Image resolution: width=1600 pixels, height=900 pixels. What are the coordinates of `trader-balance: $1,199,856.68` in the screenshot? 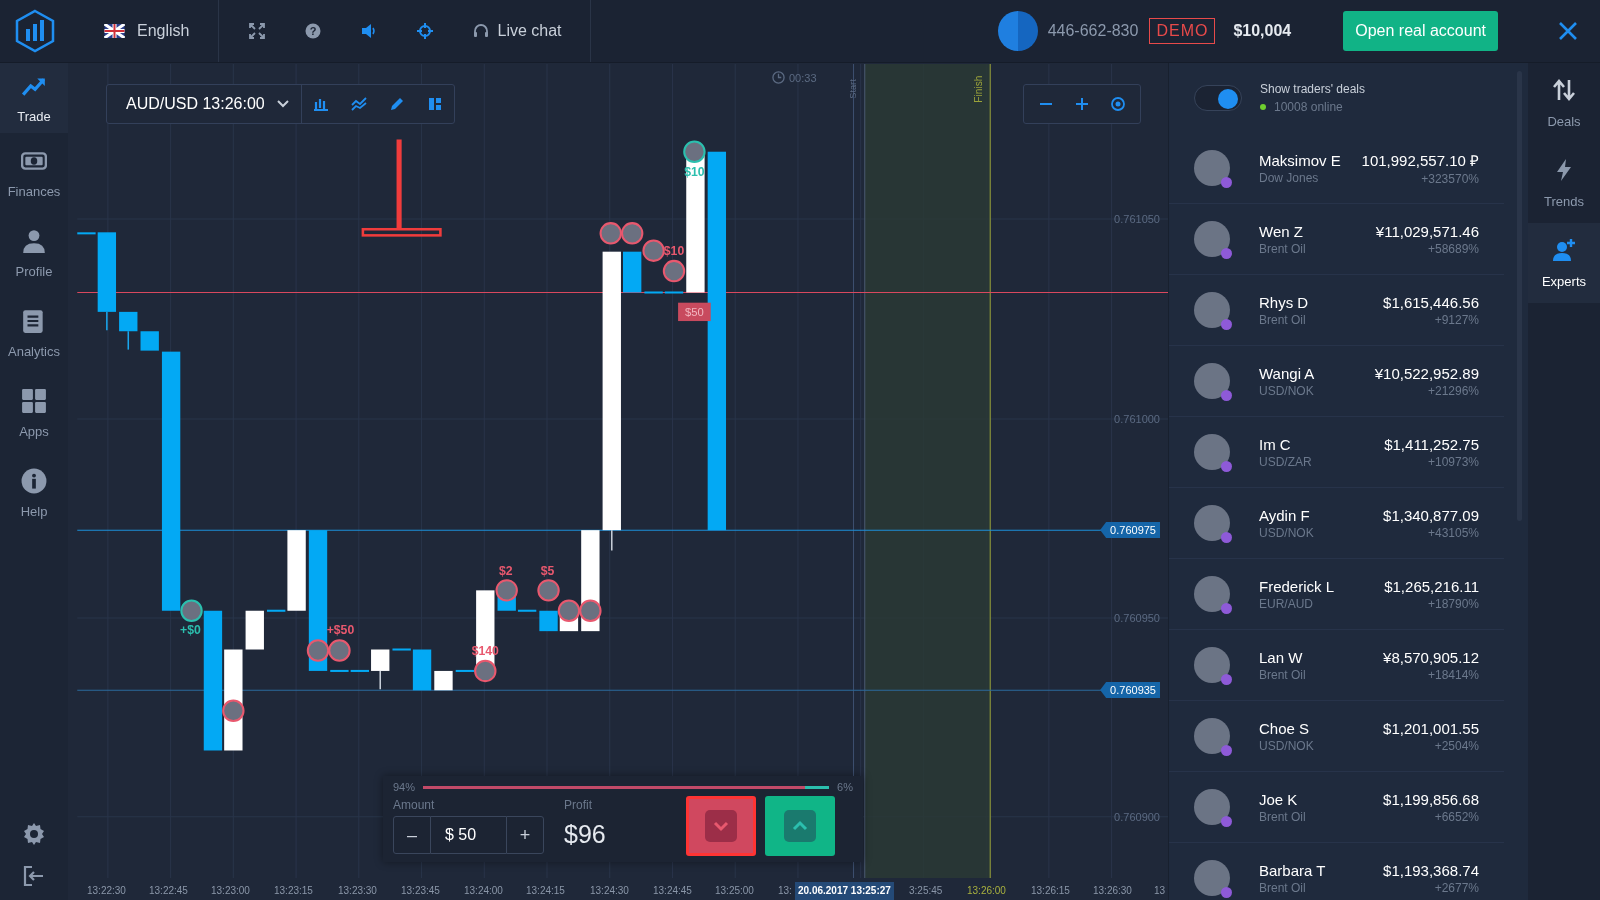 It's located at (1431, 799).